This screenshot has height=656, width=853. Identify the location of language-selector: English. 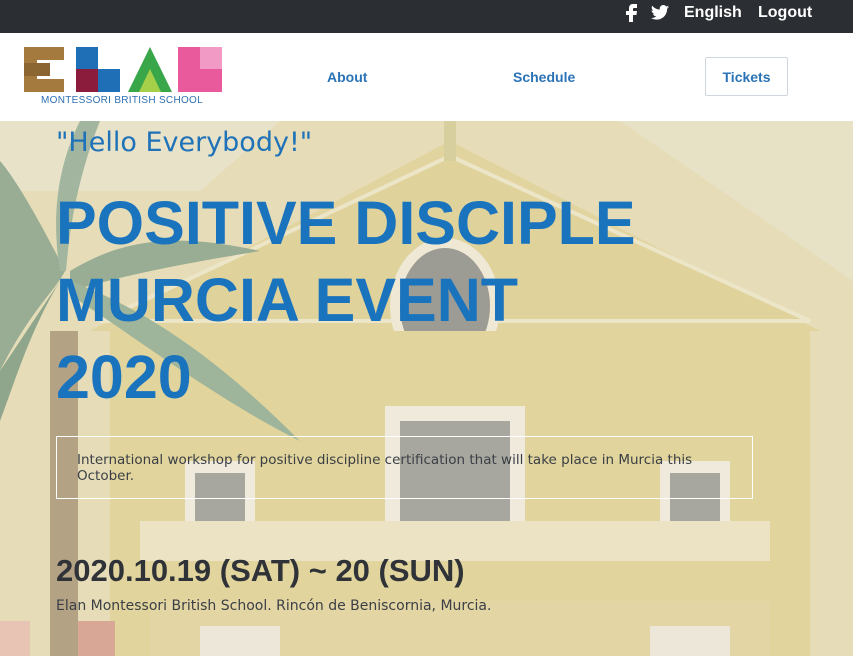
(713, 13).